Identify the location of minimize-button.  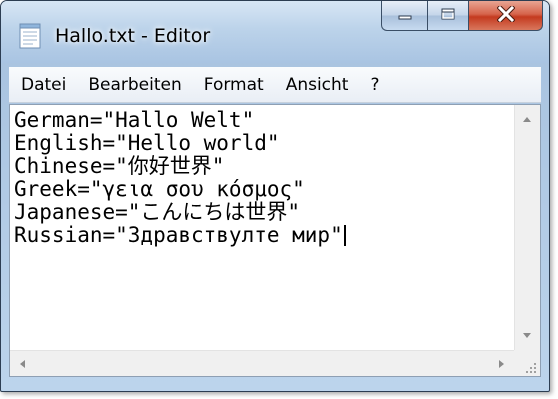
(404, 16).